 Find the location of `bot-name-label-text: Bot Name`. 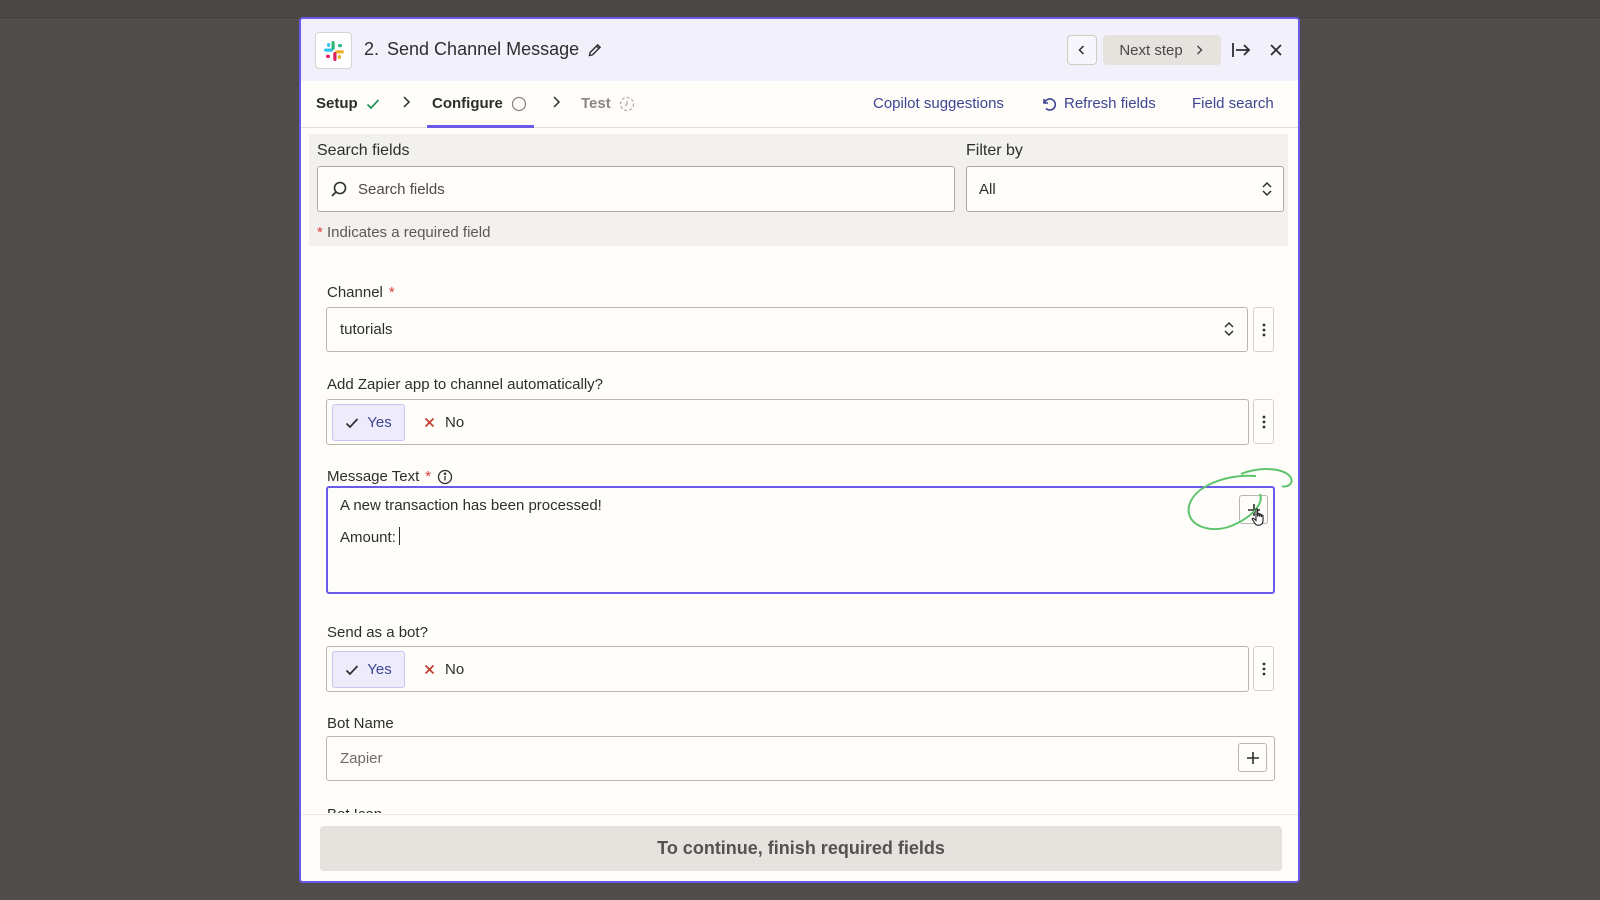

bot-name-label-text: Bot Name is located at coordinates (360, 723).